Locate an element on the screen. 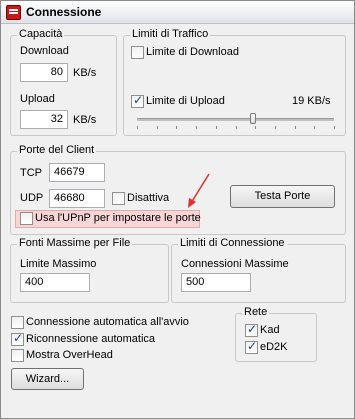 This screenshot has height=419, width=355. max-sources-group-label: Fonti Massime per File is located at coordinates (75, 243).